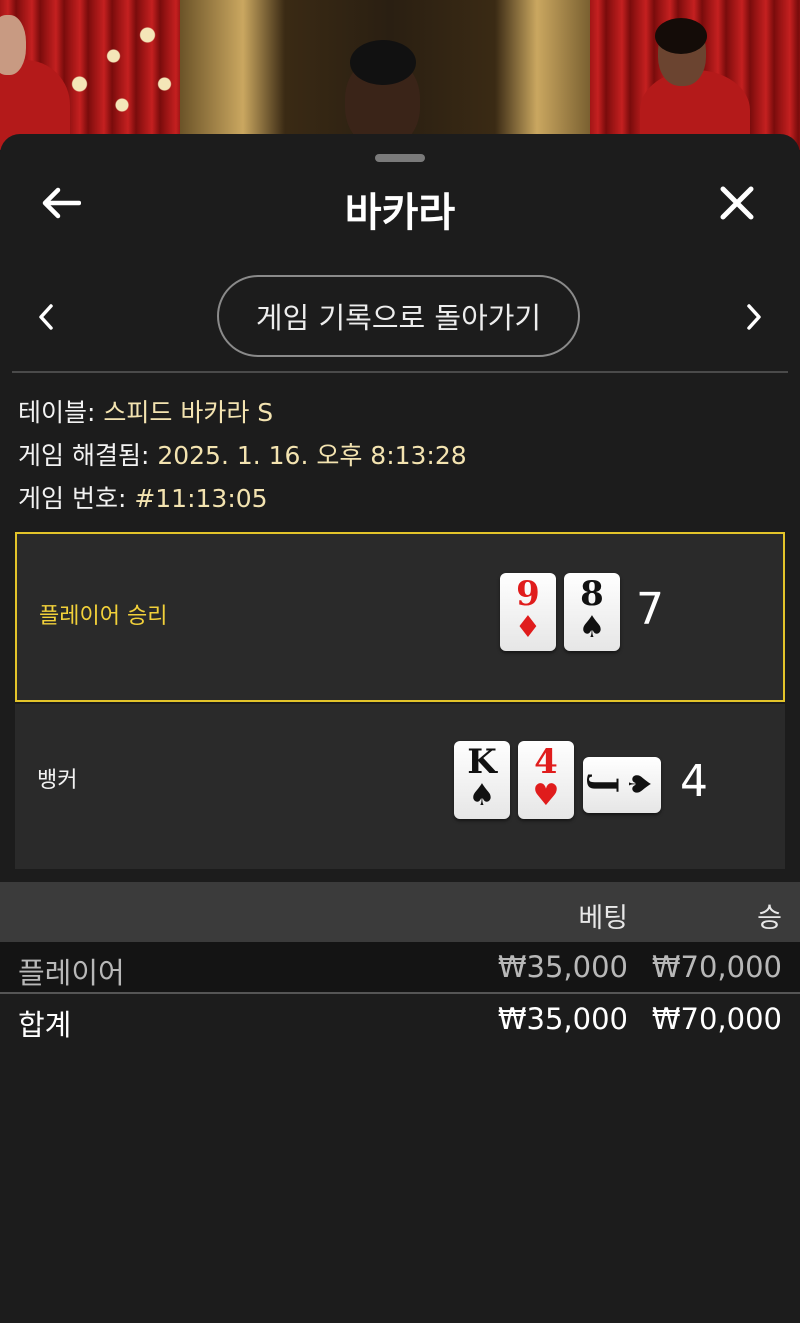 The width and height of the screenshot is (800, 1323). I want to click on bet-name: 플레이어, so click(71, 973).